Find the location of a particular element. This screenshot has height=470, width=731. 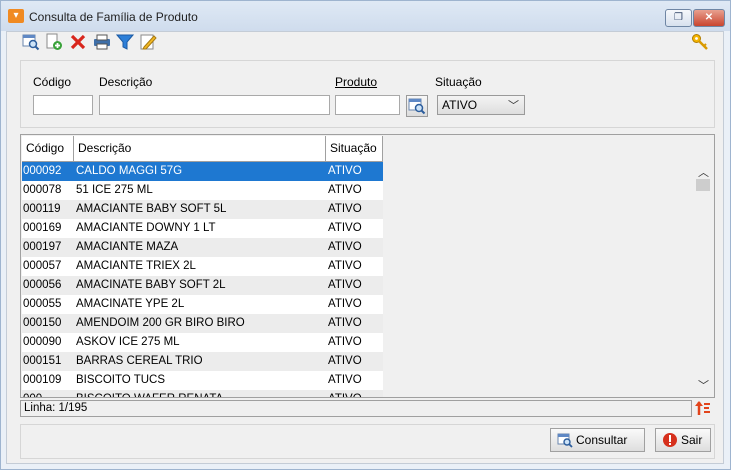

cell-codigo: 000169 is located at coordinates (42, 228).